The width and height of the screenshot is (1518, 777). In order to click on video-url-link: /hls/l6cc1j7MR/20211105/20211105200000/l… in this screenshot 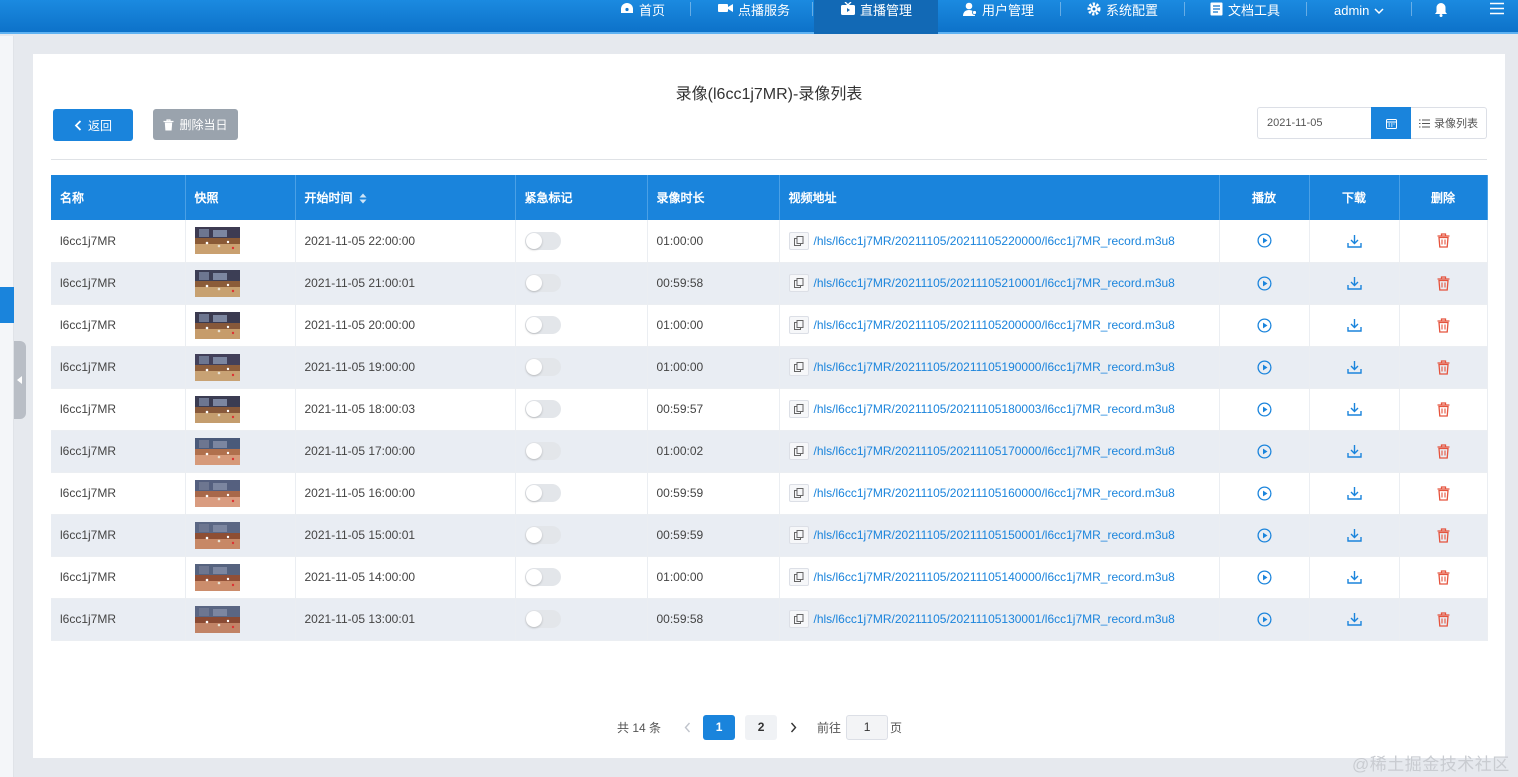, I will do `click(994, 325)`.